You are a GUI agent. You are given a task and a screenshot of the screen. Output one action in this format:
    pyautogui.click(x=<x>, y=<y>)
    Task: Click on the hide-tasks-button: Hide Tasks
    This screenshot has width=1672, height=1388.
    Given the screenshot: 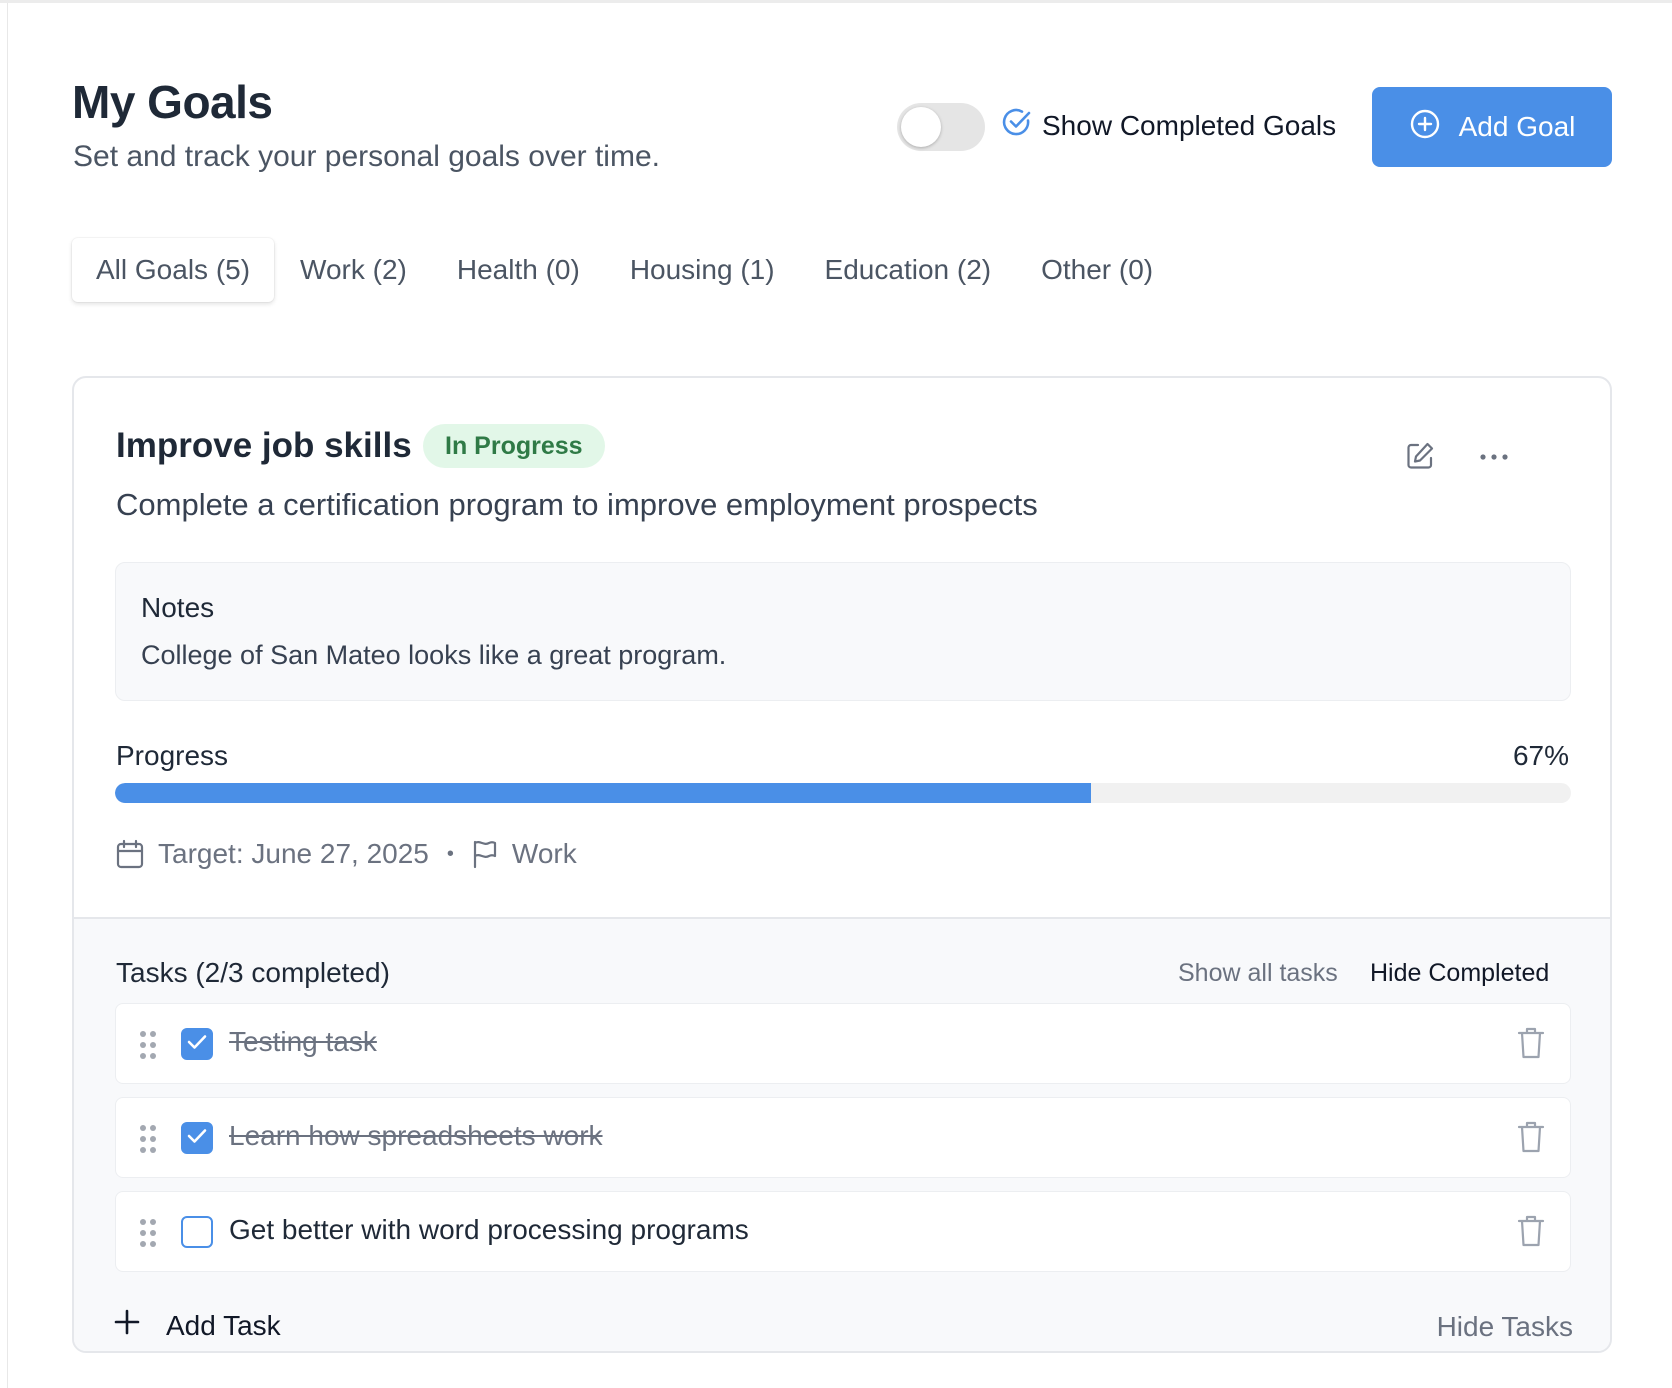 What is the action you would take?
    pyautogui.click(x=1505, y=1327)
    